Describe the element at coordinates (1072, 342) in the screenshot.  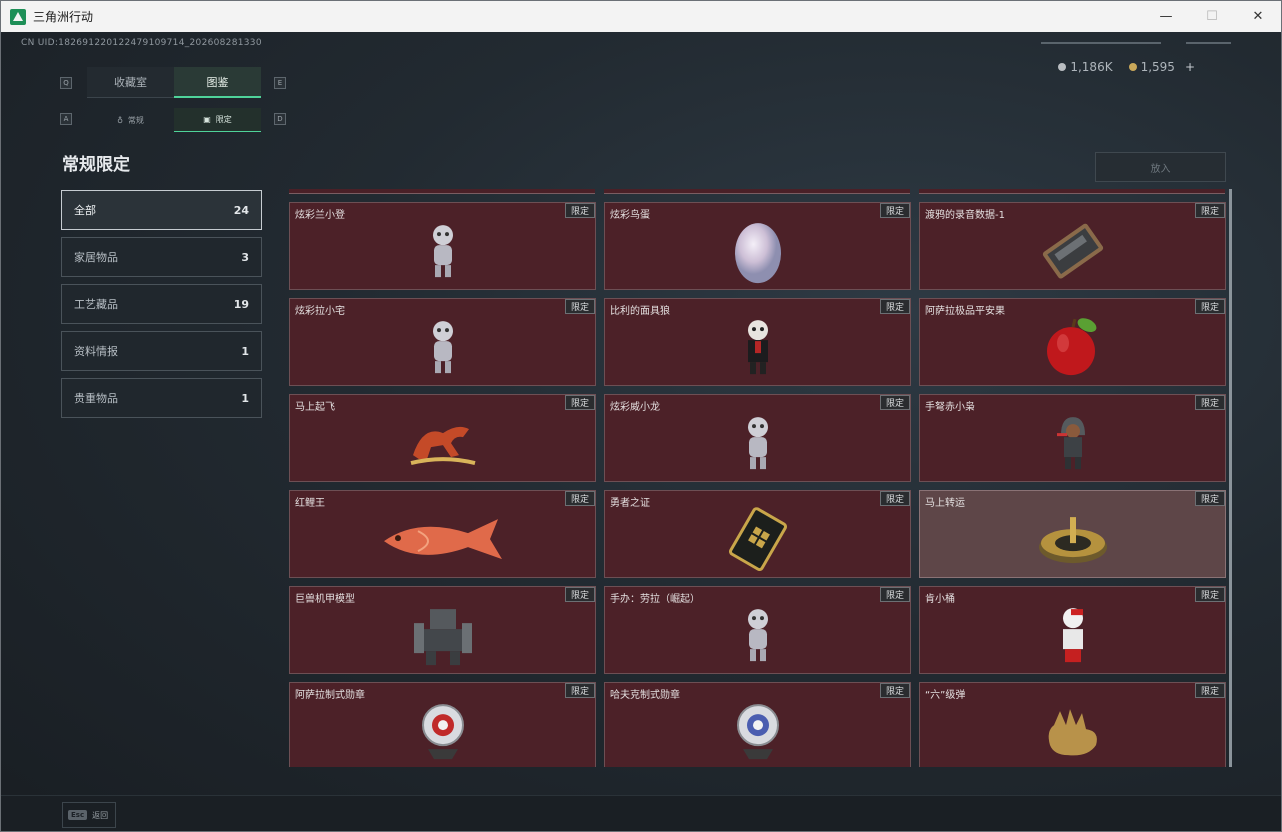
I see `item-card: 阿萨拉极品平安果 限定` at that location.